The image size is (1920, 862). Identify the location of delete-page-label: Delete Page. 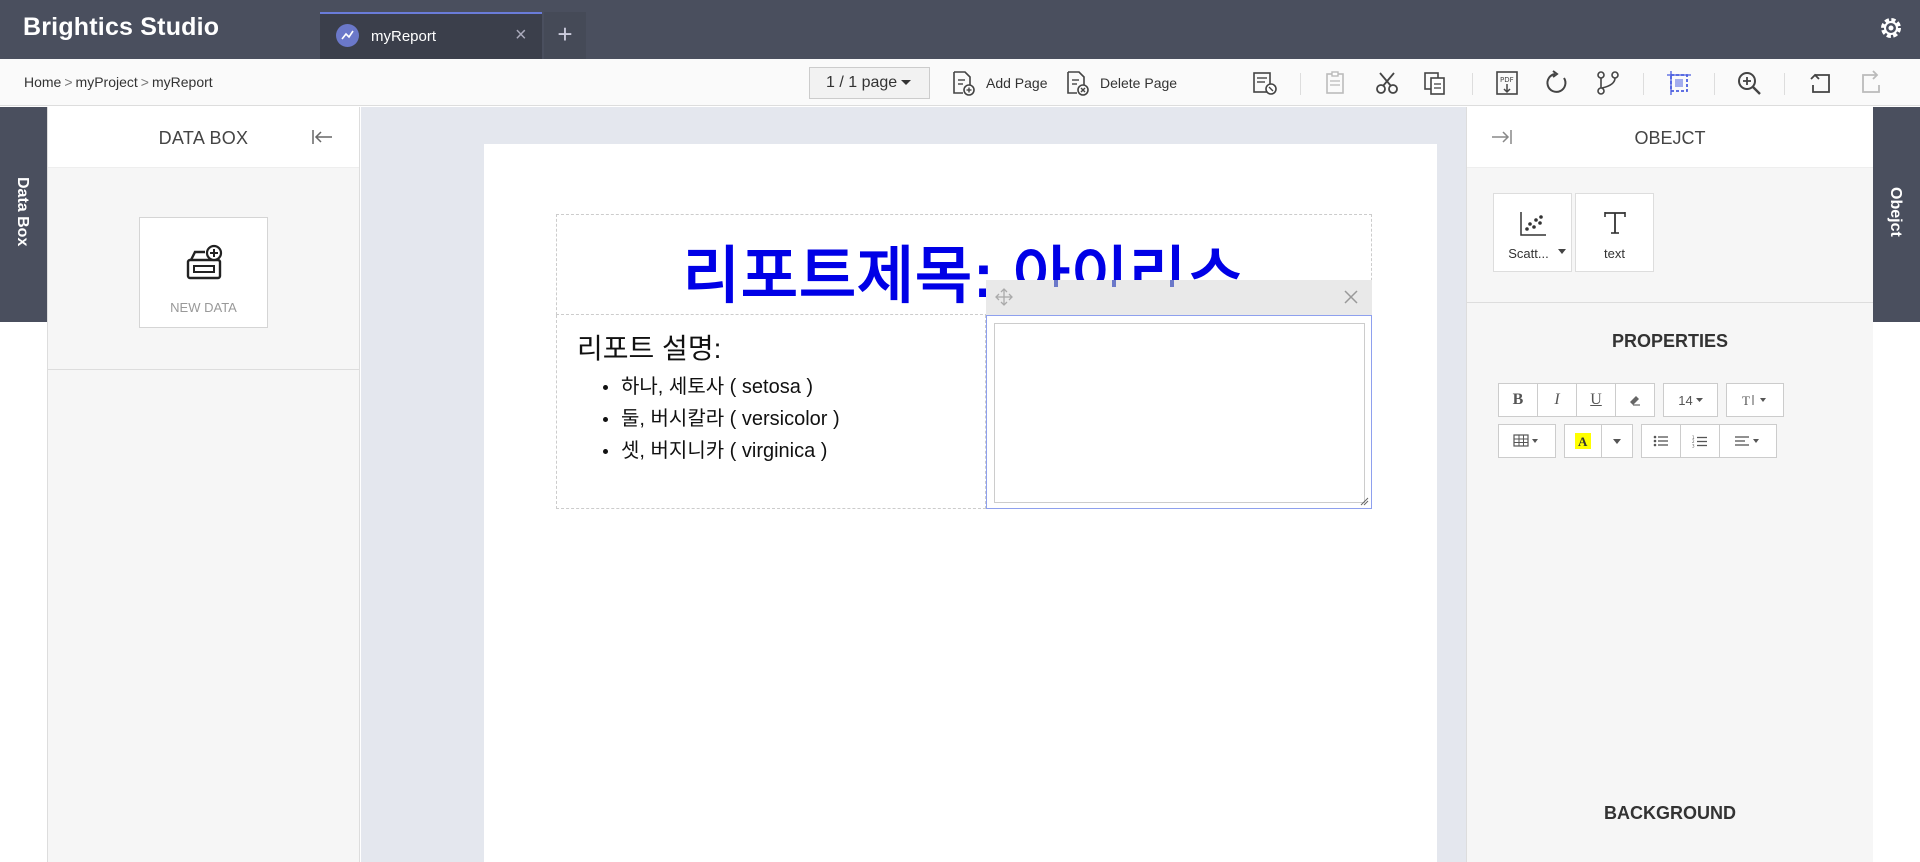
(1139, 83).